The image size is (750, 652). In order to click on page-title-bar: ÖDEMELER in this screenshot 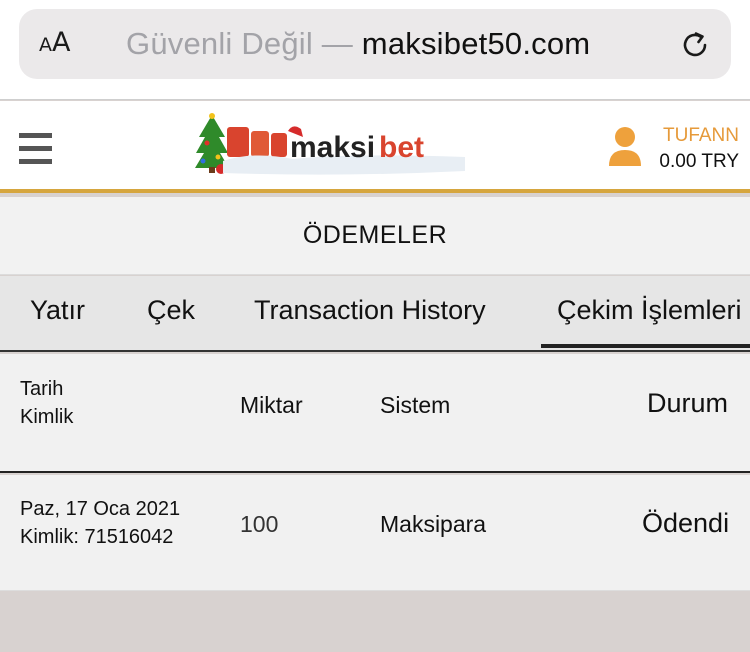, I will do `click(375, 236)`.